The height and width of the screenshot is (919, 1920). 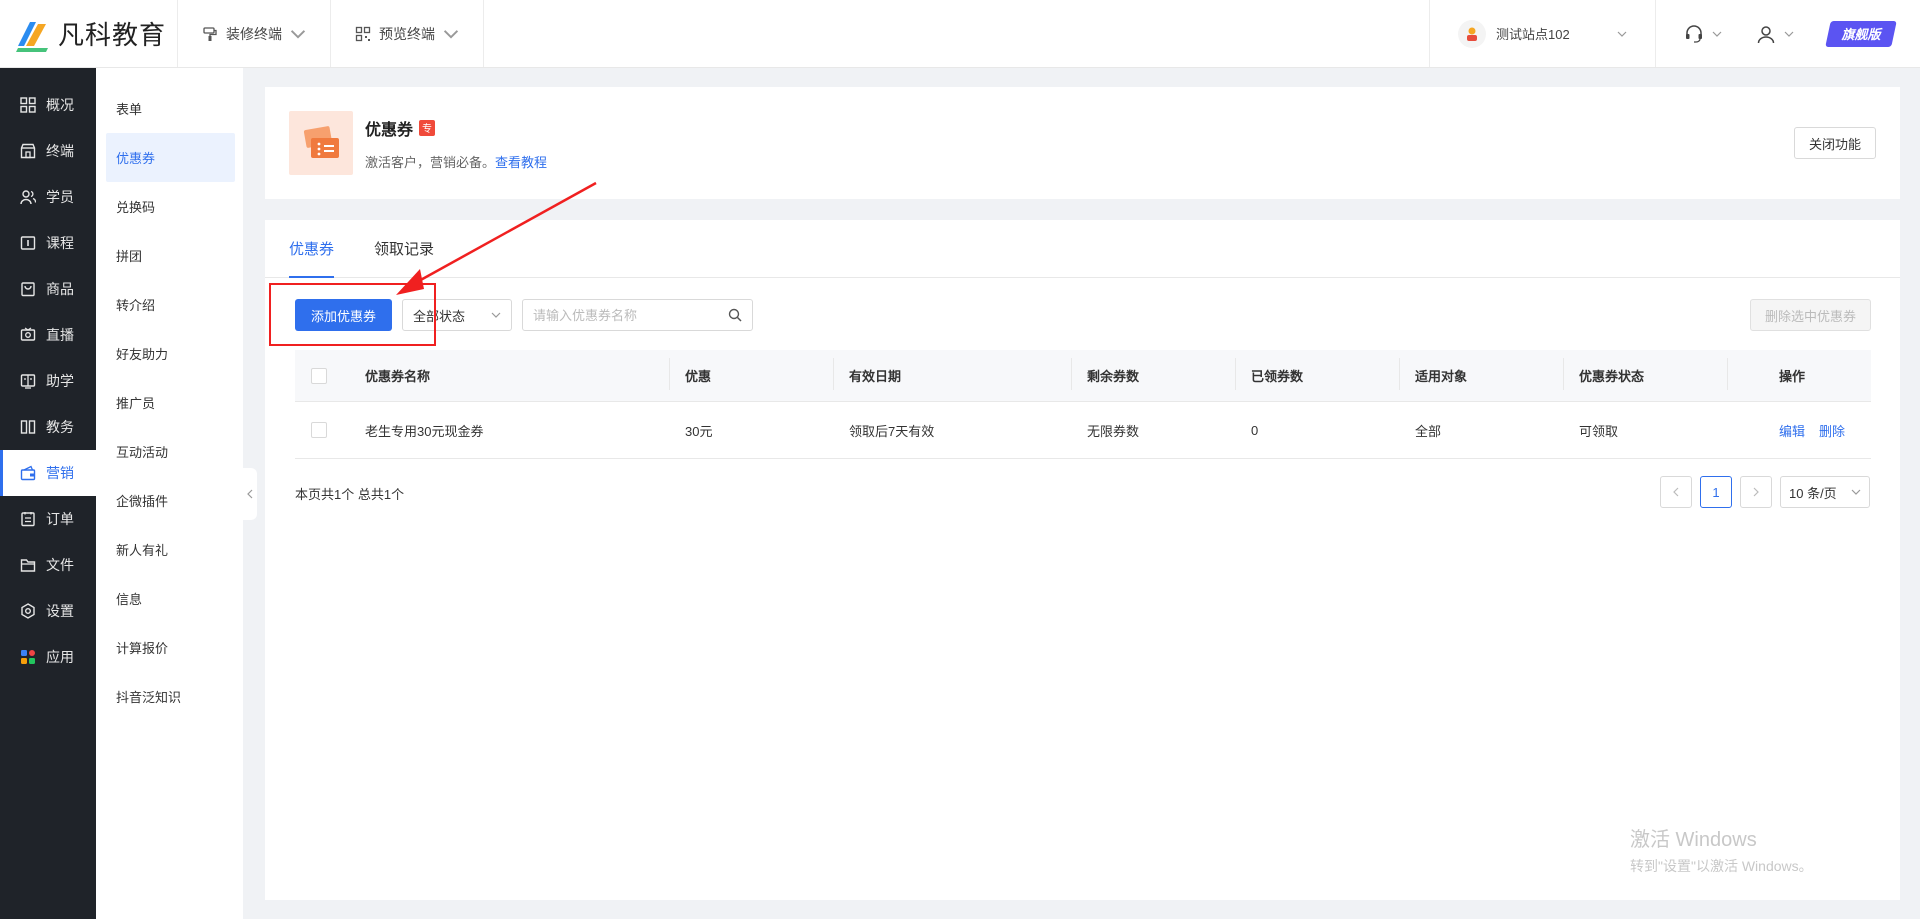 I want to click on nav-item-label: 文件, so click(x=60, y=565).